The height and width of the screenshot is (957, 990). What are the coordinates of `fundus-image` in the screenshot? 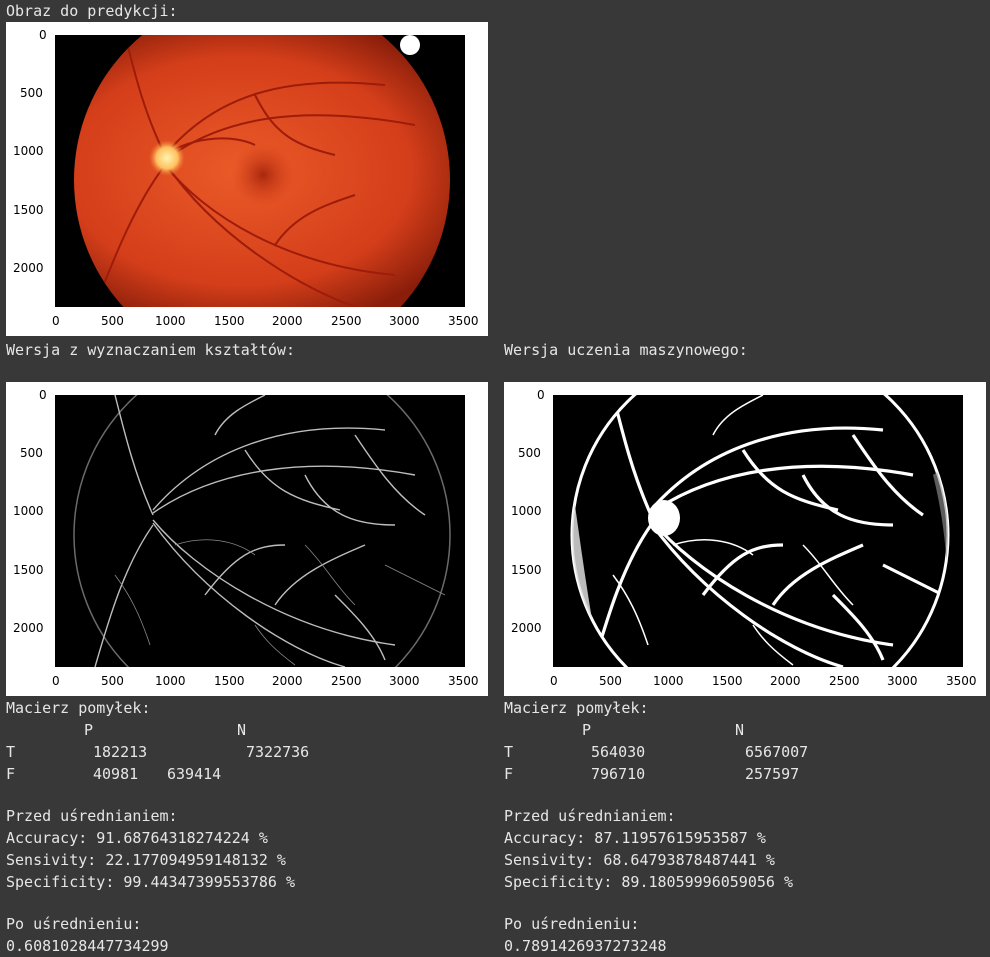 It's located at (260, 171).